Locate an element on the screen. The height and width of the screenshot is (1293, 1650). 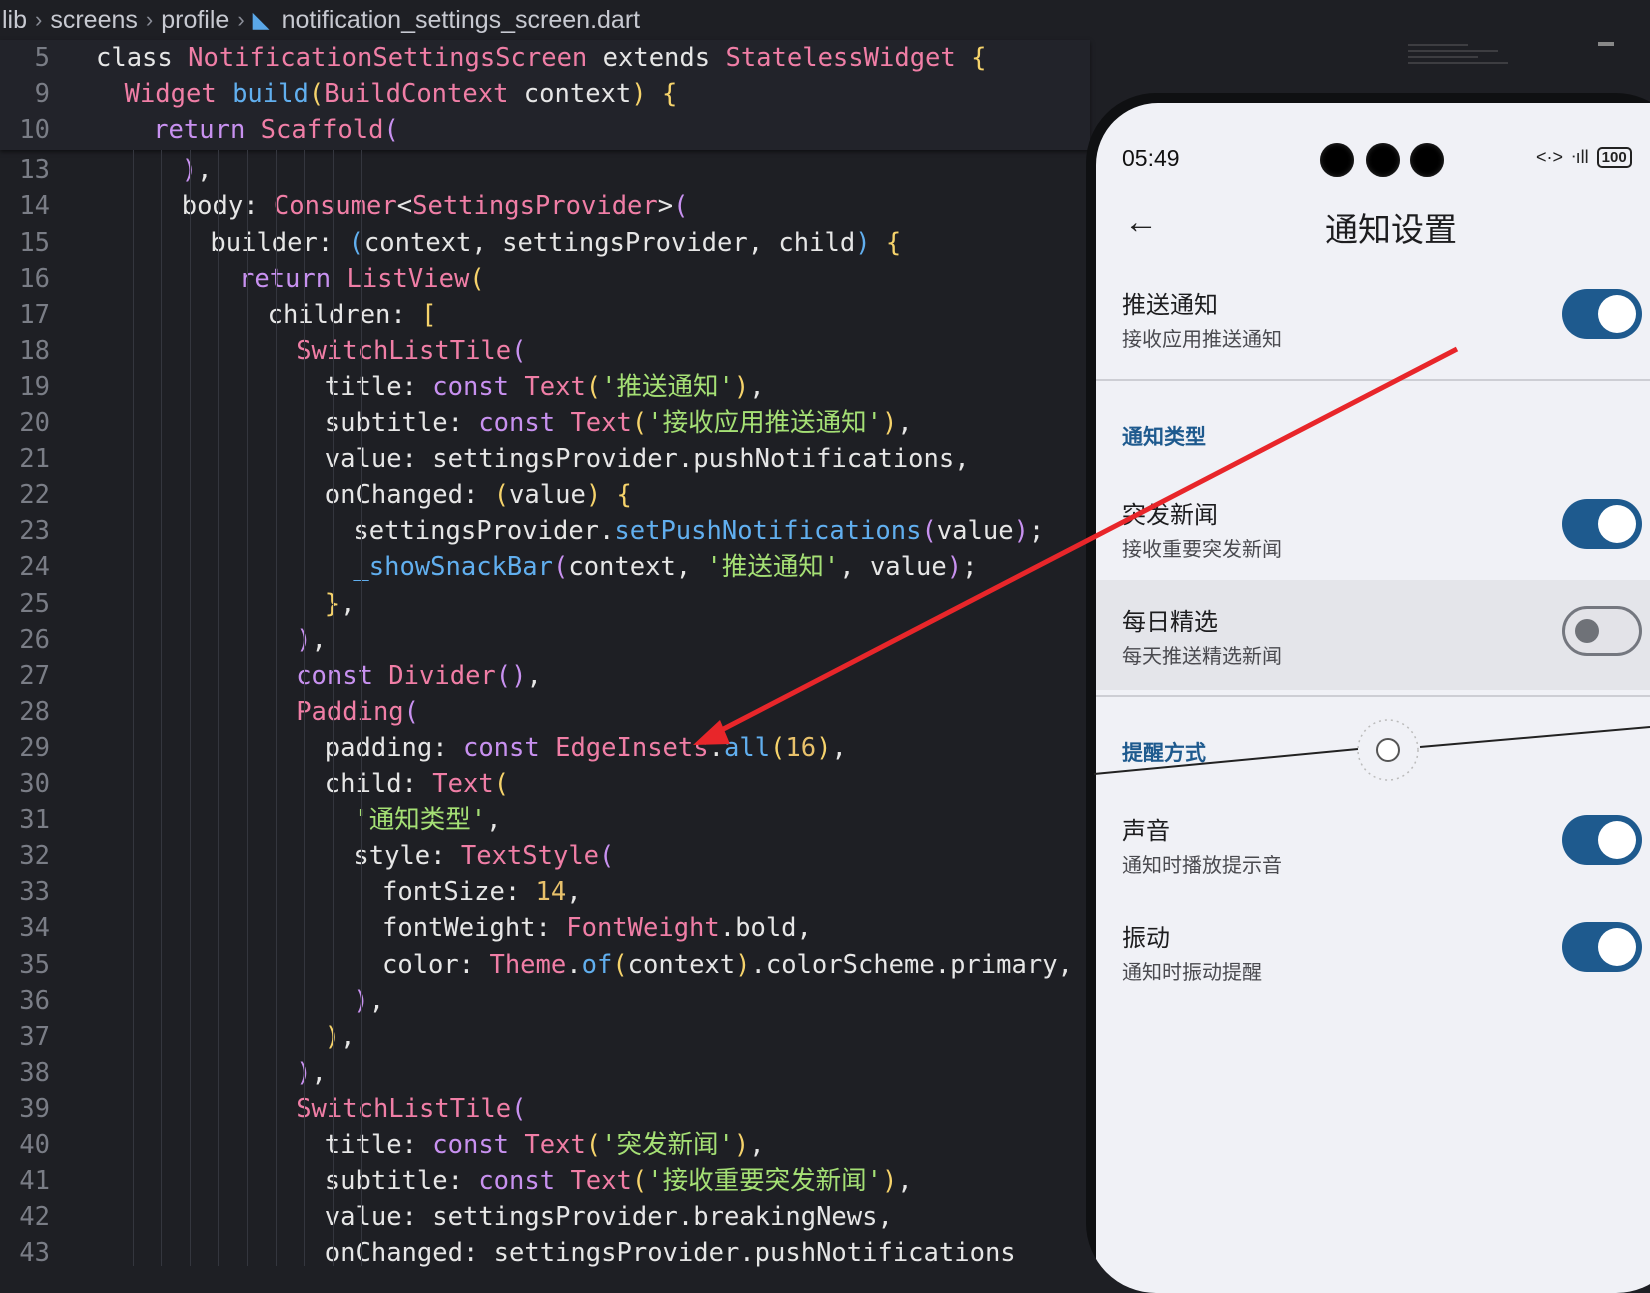
code-text: padding: const EdgeInsets.all(16), is located at coordinates (585, 747).